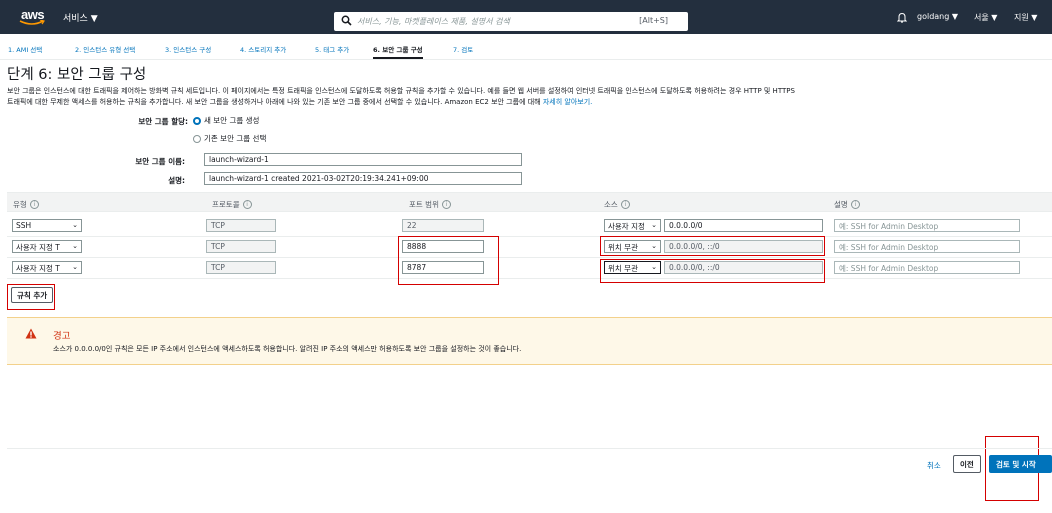  I want to click on radio-new-label: 새 보안 그룹 생성, so click(232, 120).